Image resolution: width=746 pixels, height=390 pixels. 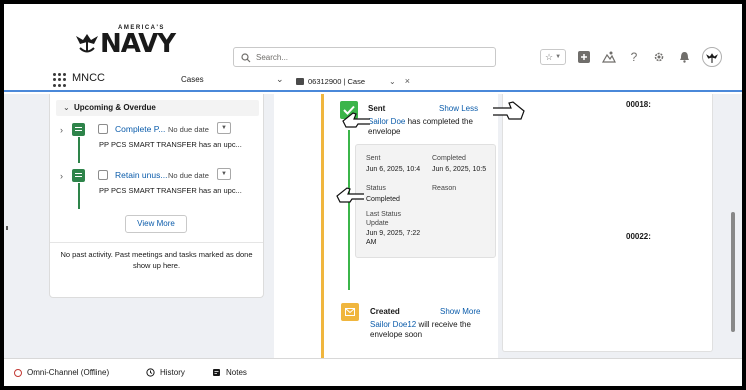 What do you see at coordinates (558, 57) in the screenshot?
I see `chevron-down-icon: ▼` at bounding box center [558, 57].